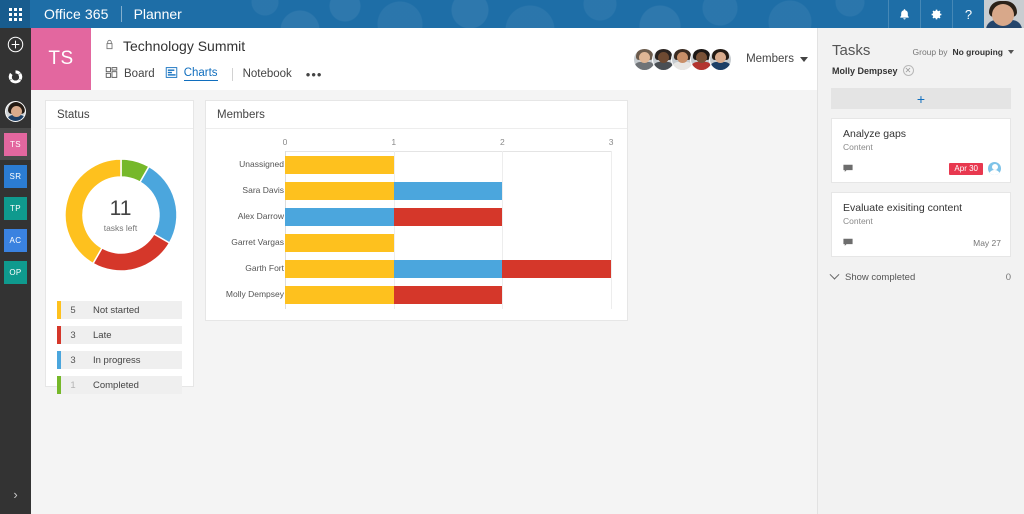 Image resolution: width=1024 pixels, height=514 pixels. I want to click on tasks-panel-title: Tasks, so click(851, 50).